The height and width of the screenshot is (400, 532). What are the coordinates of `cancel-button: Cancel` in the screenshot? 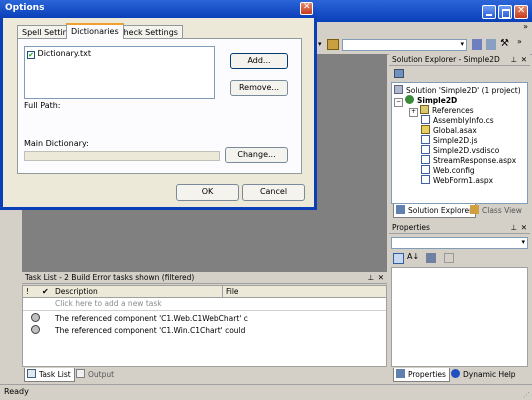 It's located at (273, 192).